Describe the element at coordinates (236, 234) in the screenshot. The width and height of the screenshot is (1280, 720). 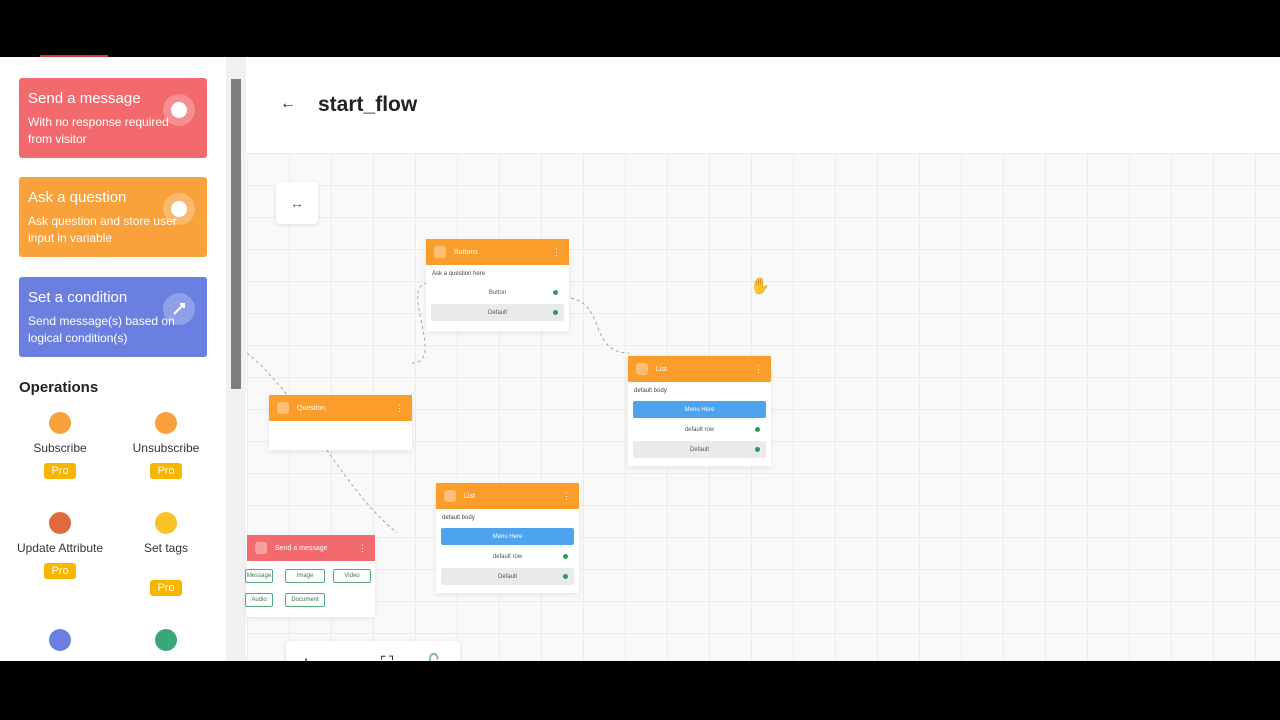
I see `scrollbar-thumb` at that location.